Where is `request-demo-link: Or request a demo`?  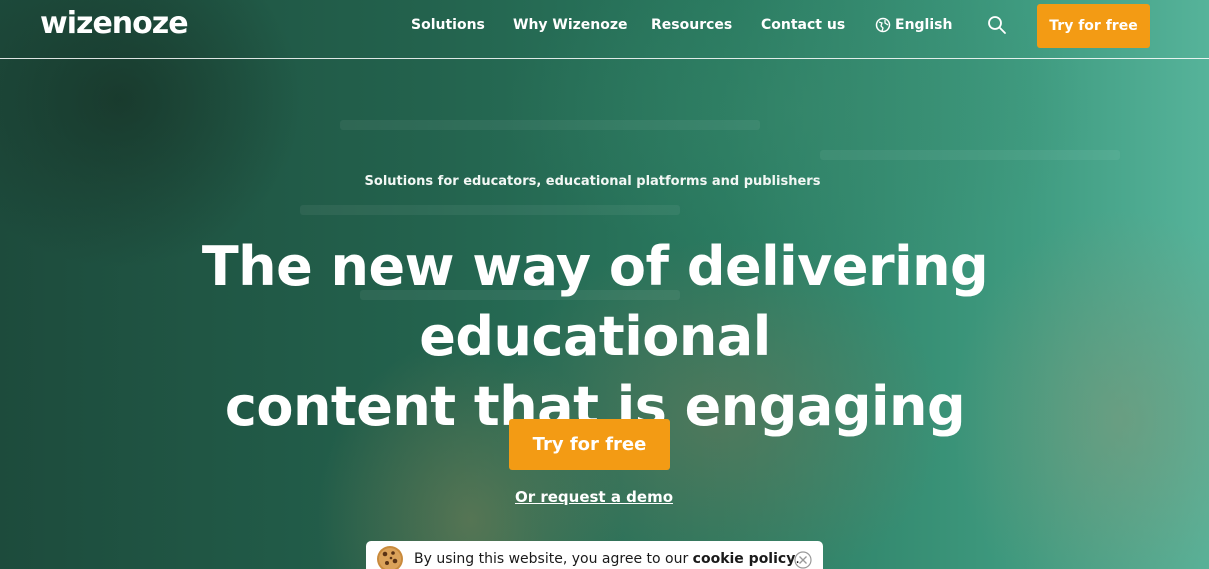 request-demo-link: Or request a demo is located at coordinates (594, 497).